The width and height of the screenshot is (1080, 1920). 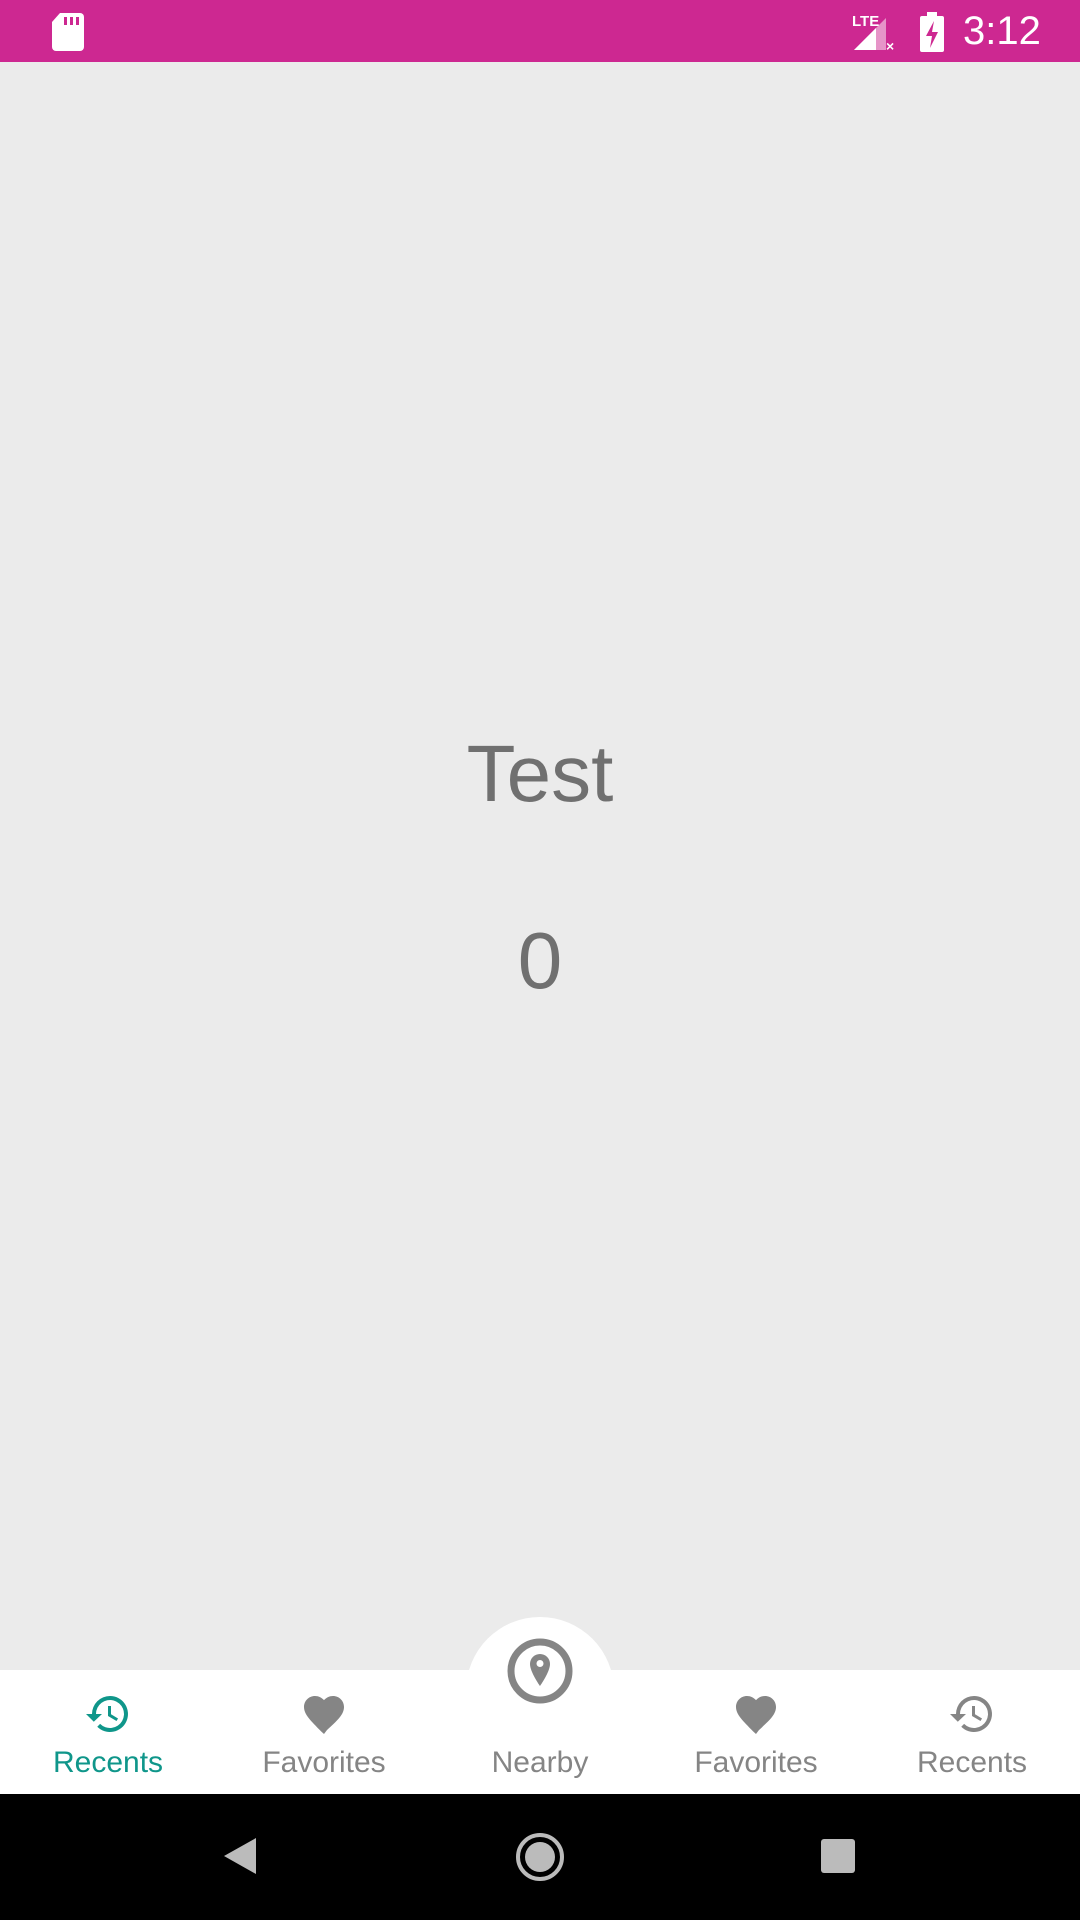 I want to click on svg-text: LTE, so click(x=865, y=21).